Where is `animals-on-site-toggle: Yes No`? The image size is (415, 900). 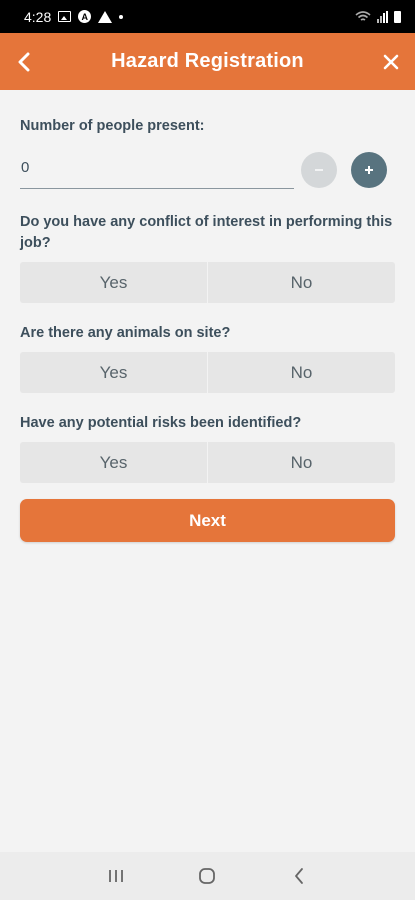
animals-on-site-toggle: Yes No is located at coordinates (207, 372).